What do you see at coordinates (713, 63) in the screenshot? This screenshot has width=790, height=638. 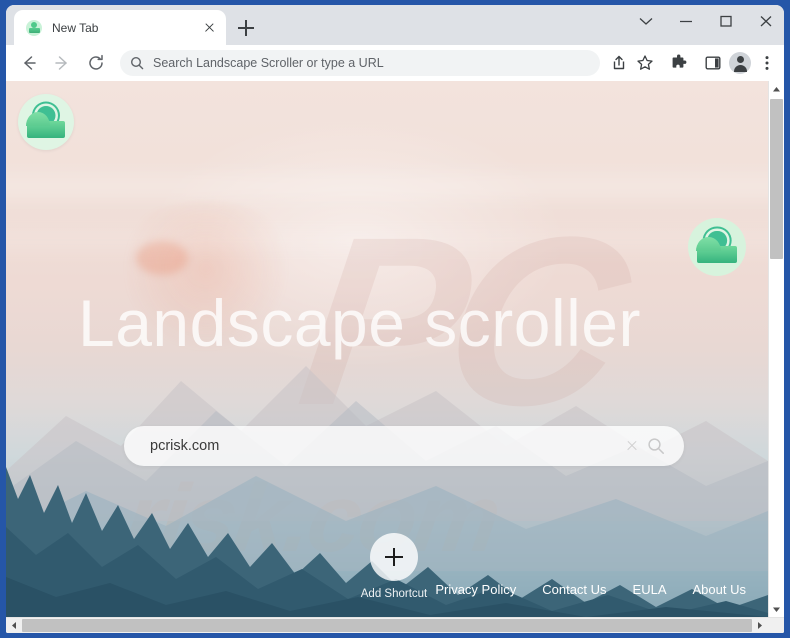 I see `side-panel-icon` at bounding box center [713, 63].